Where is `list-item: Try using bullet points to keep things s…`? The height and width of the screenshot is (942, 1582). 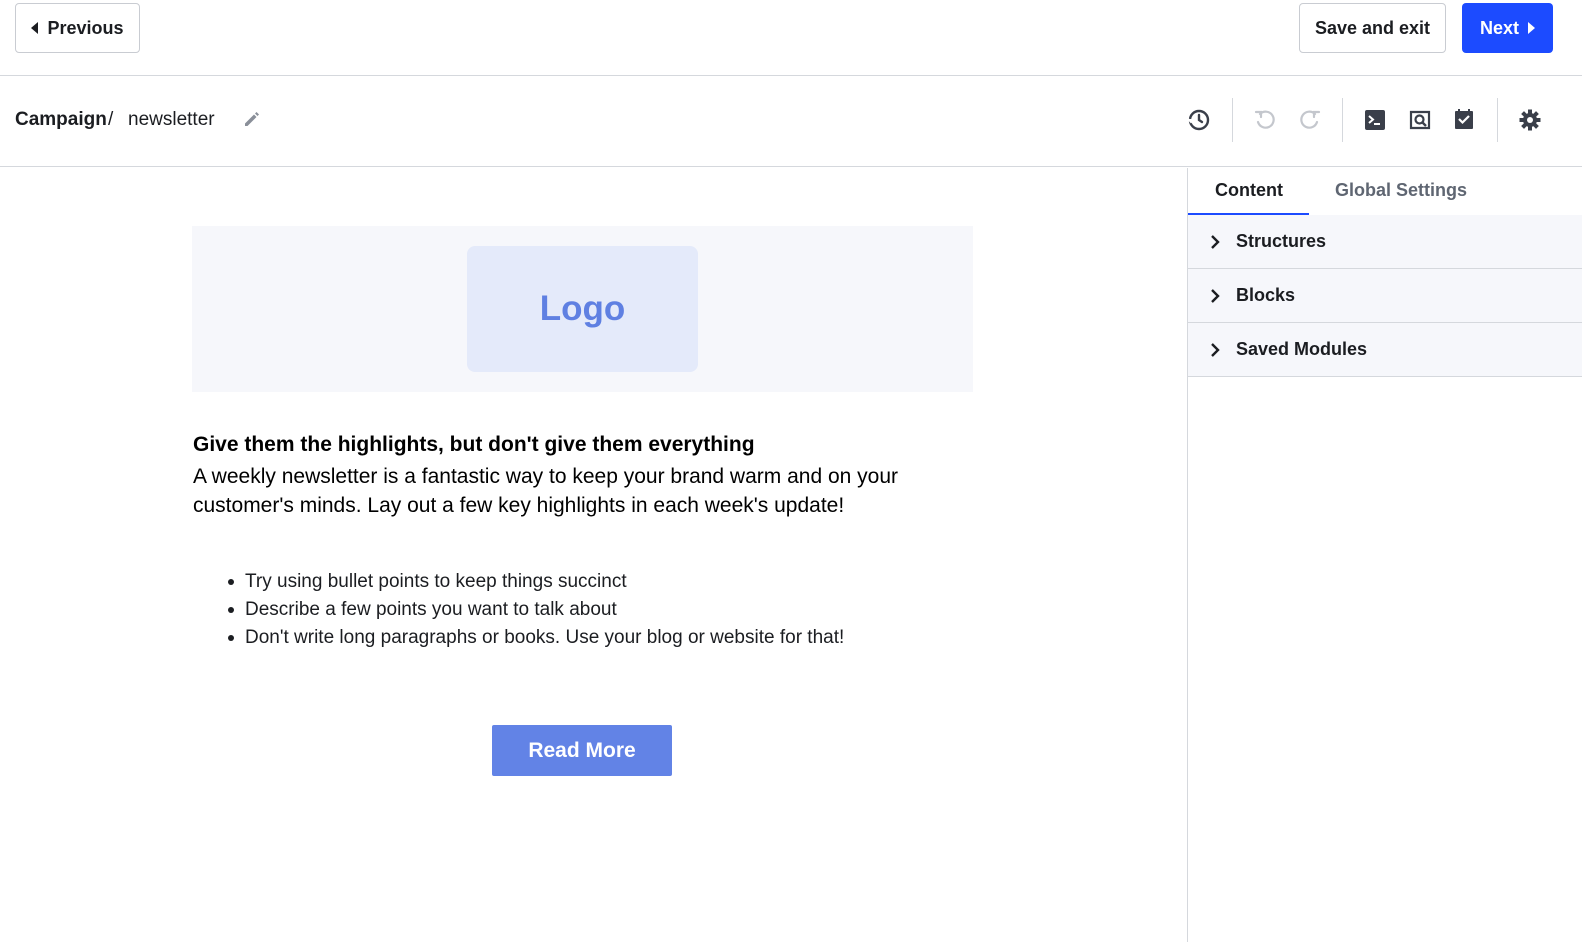 list-item: Try using bullet points to keep things s… is located at coordinates (616, 582).